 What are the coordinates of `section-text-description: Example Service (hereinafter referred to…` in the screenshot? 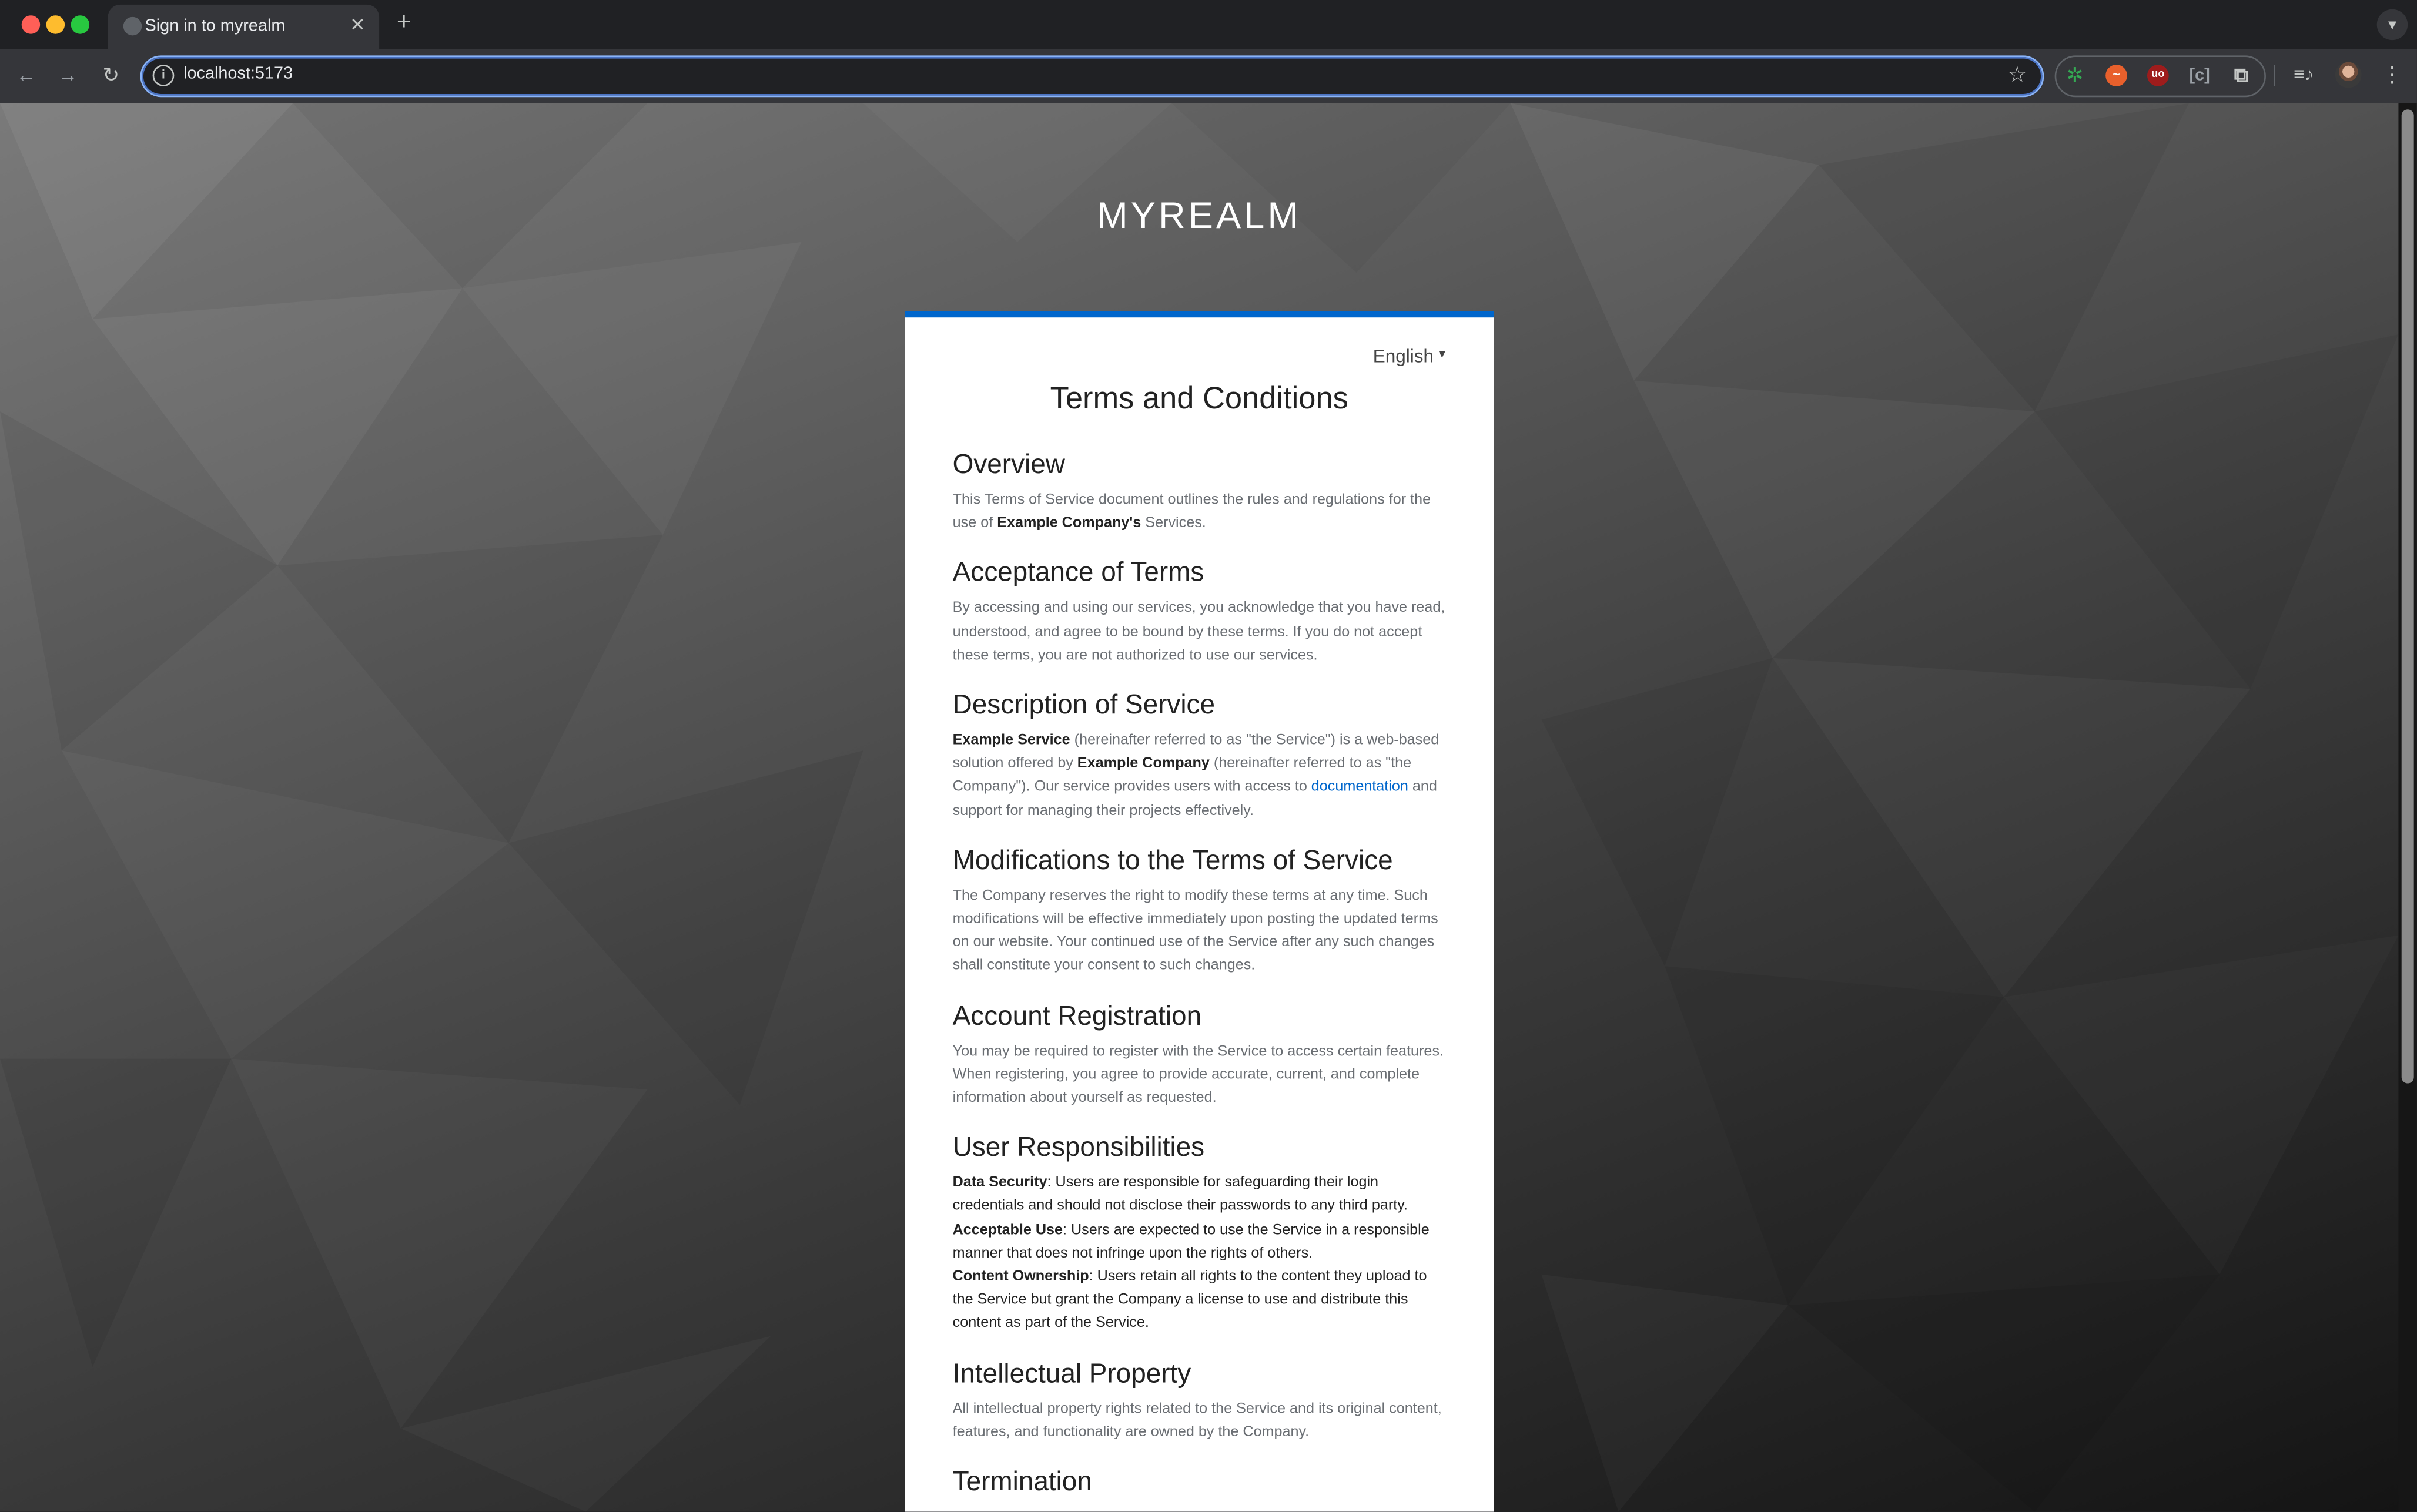 It's located at (1196, 776).